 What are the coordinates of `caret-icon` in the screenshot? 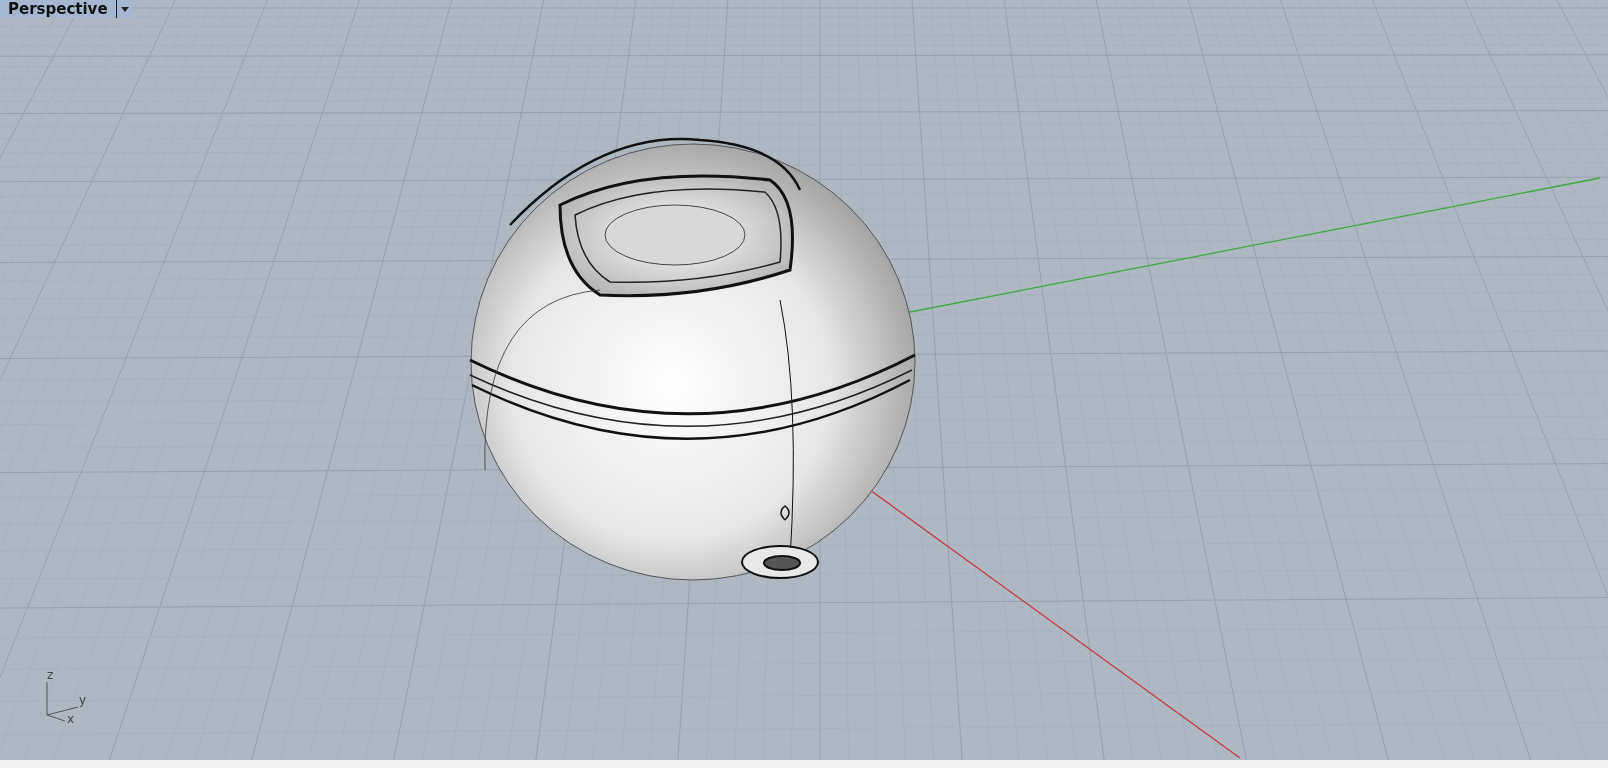 It's located at (124, 9).